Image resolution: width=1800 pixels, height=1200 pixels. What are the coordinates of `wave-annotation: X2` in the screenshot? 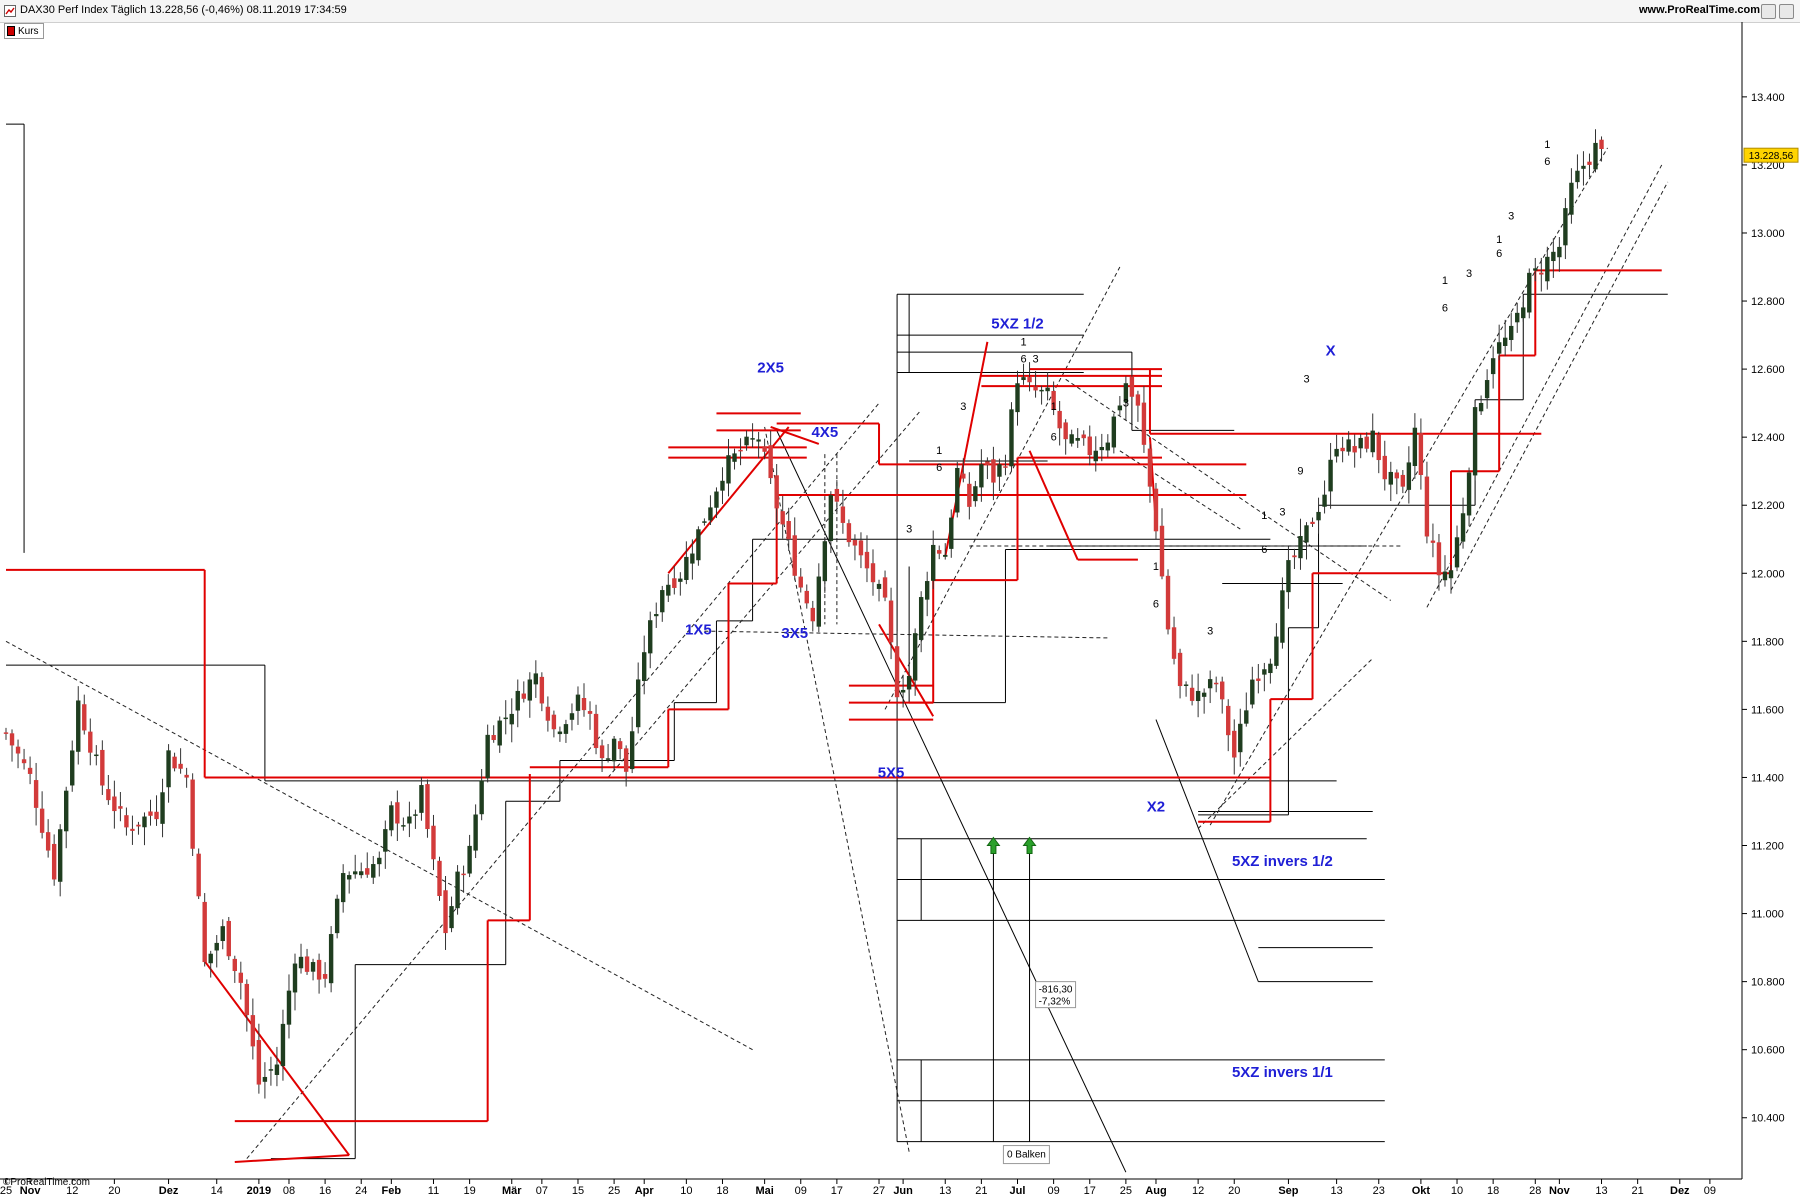 It's located at (1156, 806).